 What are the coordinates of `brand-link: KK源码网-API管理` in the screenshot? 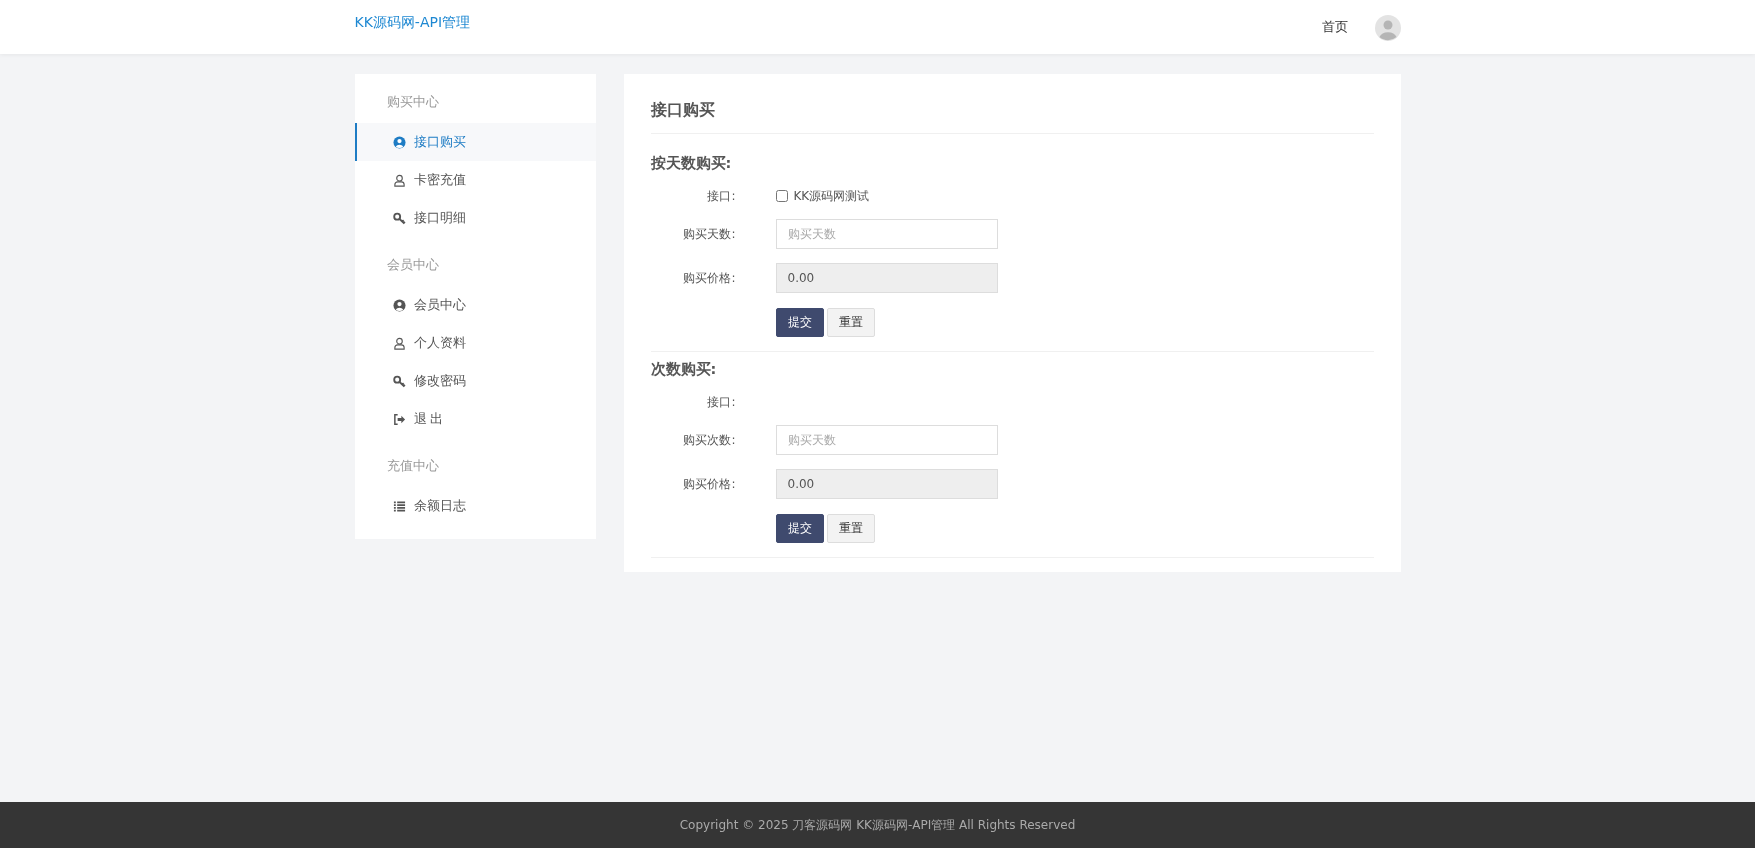 It's located at (412, 23).